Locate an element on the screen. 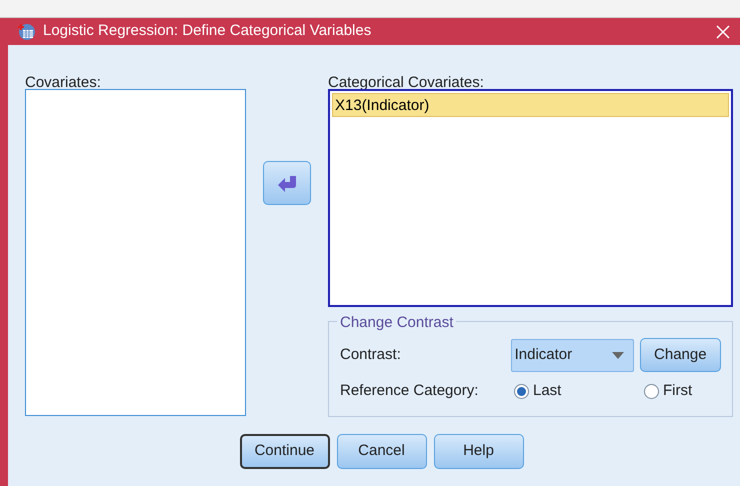 Image resolution: width=740 pixels, height=486 pixels. radio-option: First is located at coordinates (668, 391).